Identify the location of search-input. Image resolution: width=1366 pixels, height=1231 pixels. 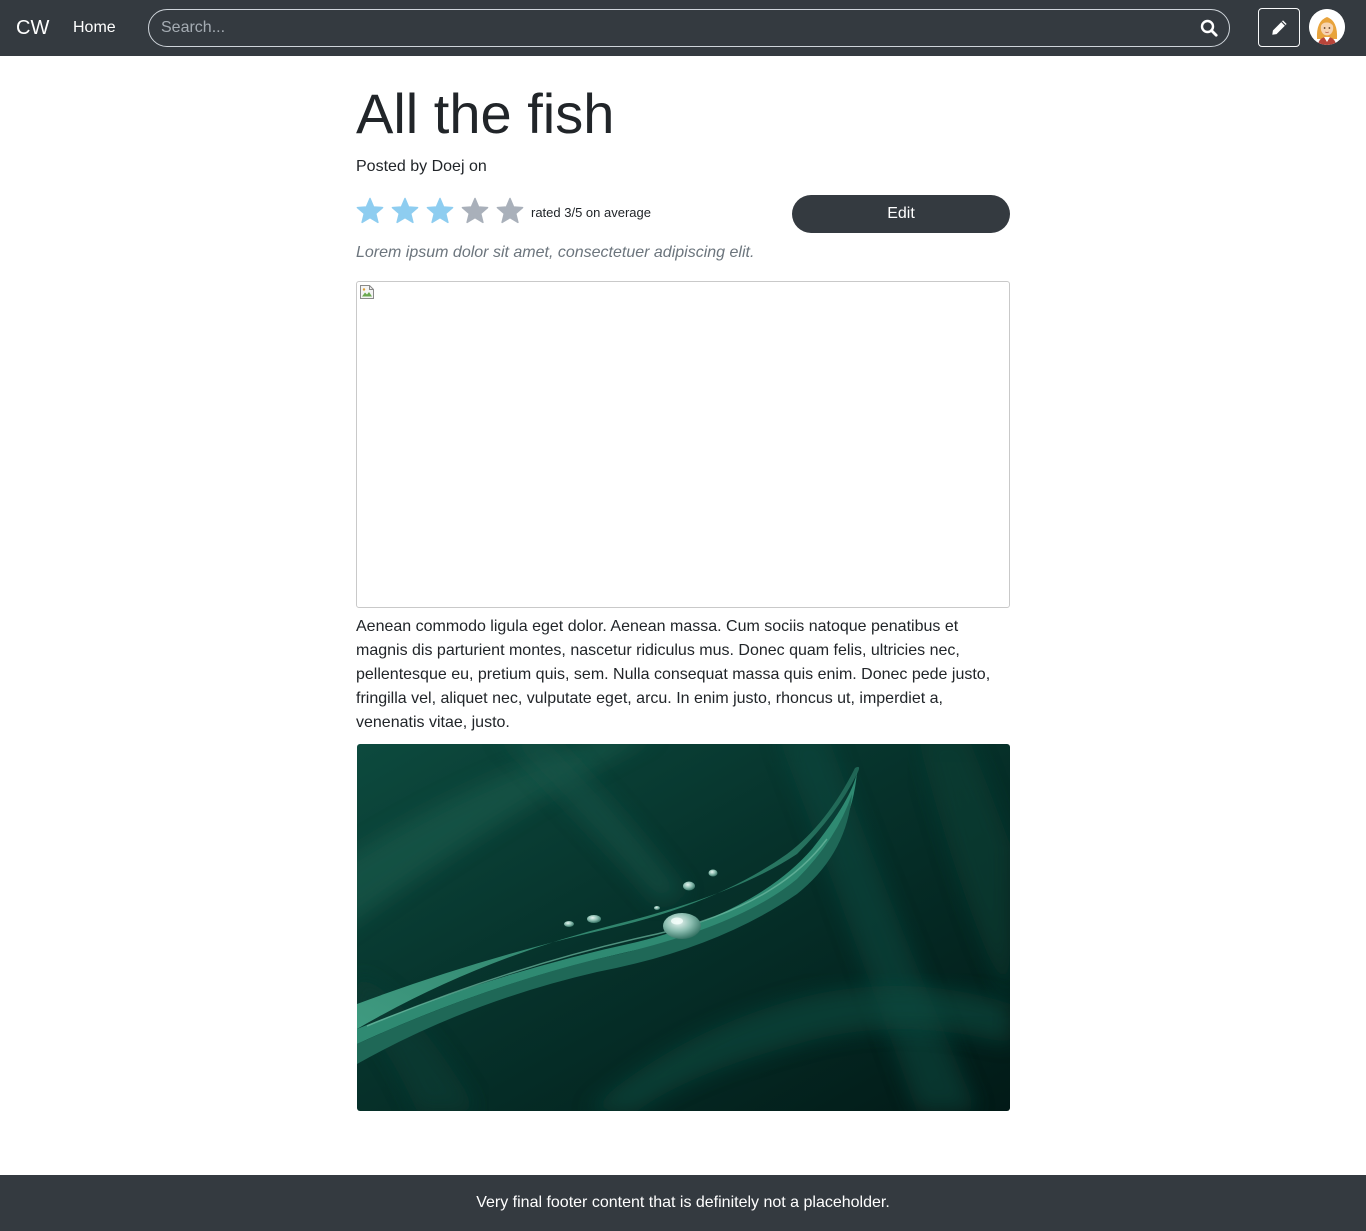
(671, 28).